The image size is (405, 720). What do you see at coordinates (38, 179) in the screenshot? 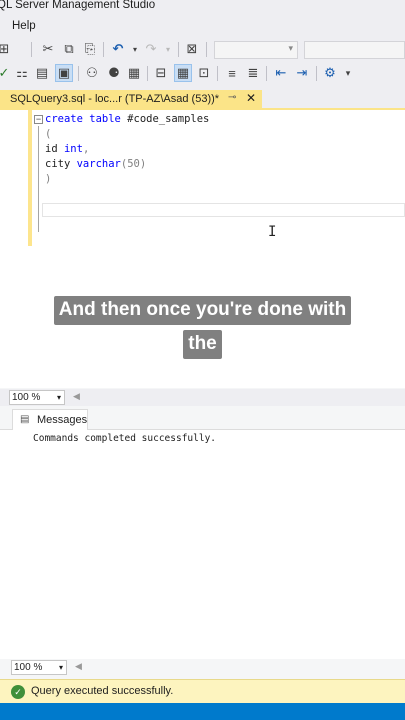
I see `outline-guide` at bounding box center [38, 179].